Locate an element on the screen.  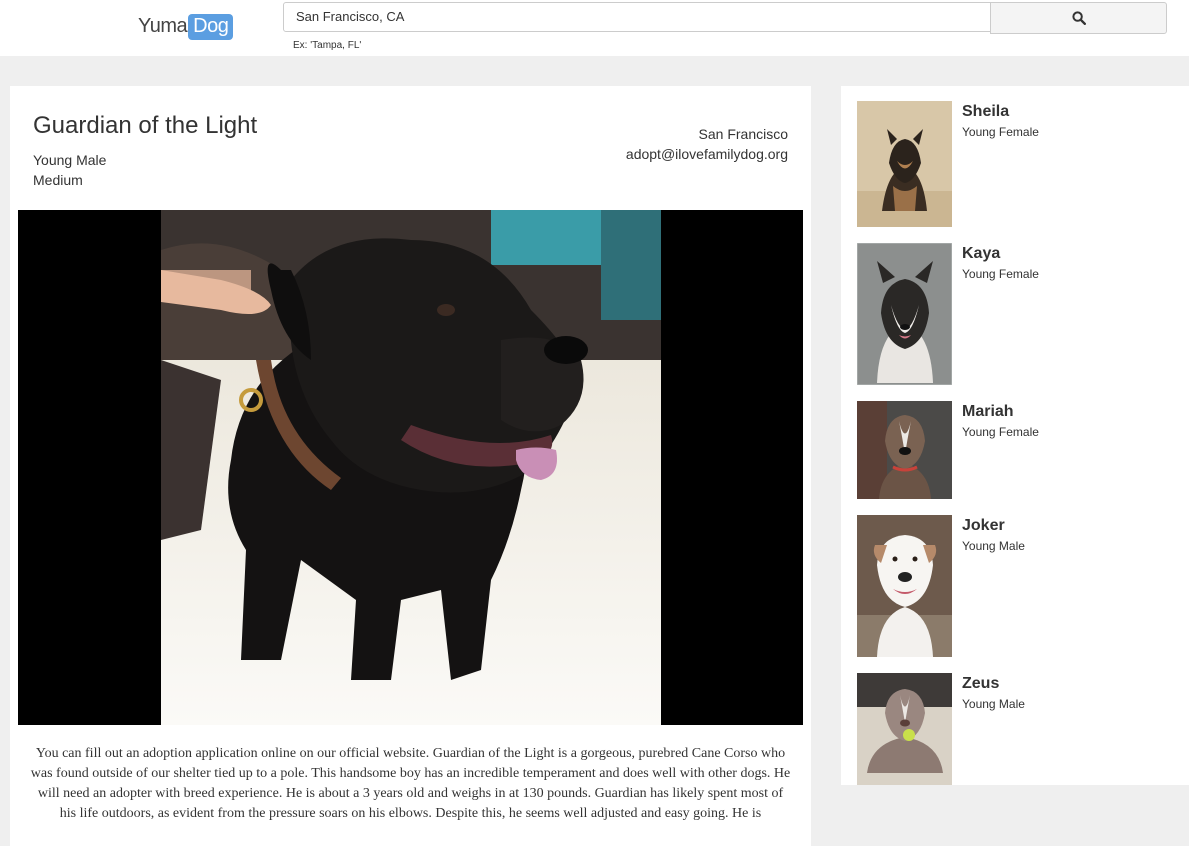
search-button is located at coordinates (1078, 18).